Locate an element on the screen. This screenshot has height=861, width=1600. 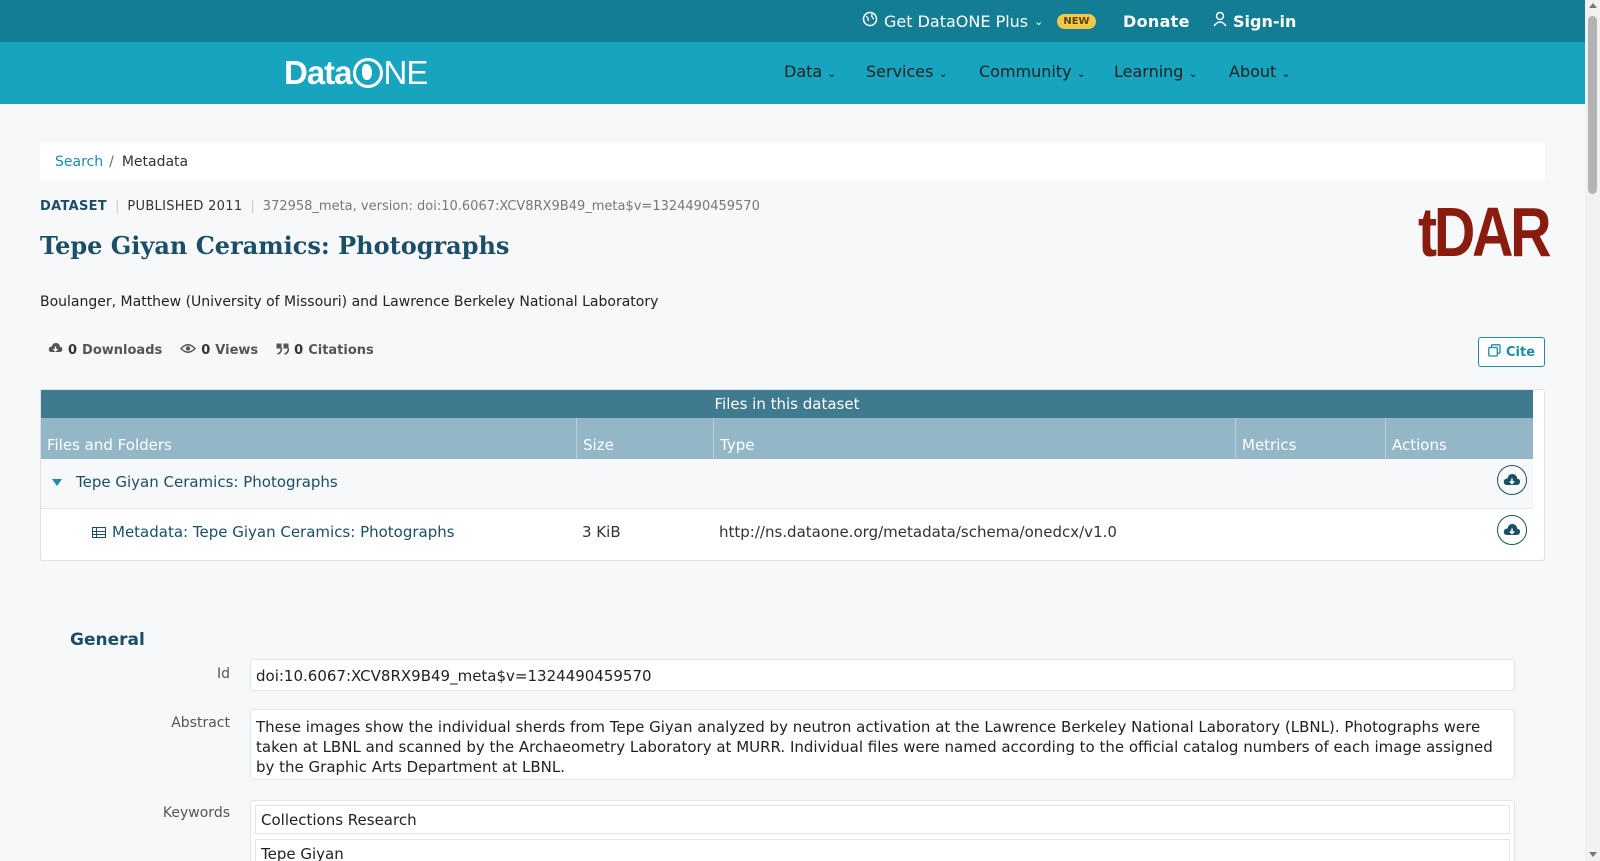
citations-label: Citations is located at coordinates (341, 350).